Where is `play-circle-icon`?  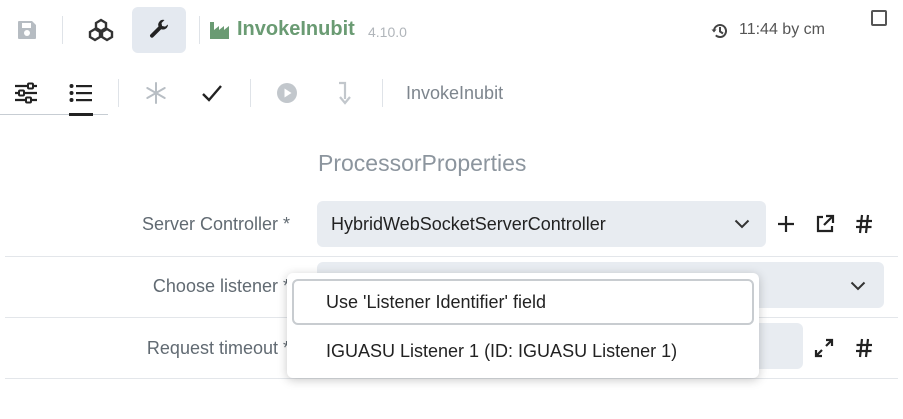 play-circle-icon is located at coordinates (287, 93).